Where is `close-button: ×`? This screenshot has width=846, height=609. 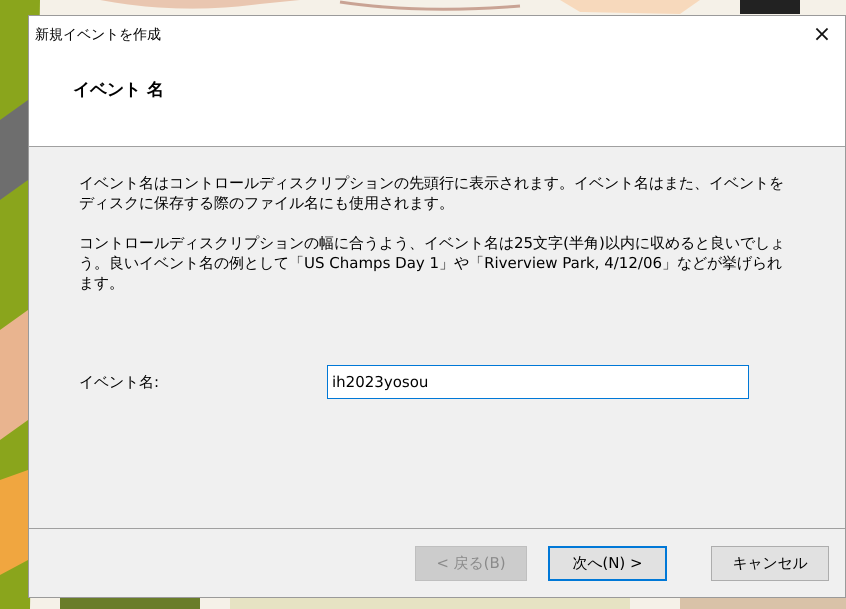
close-button: × is located at coordinates (822, 35).